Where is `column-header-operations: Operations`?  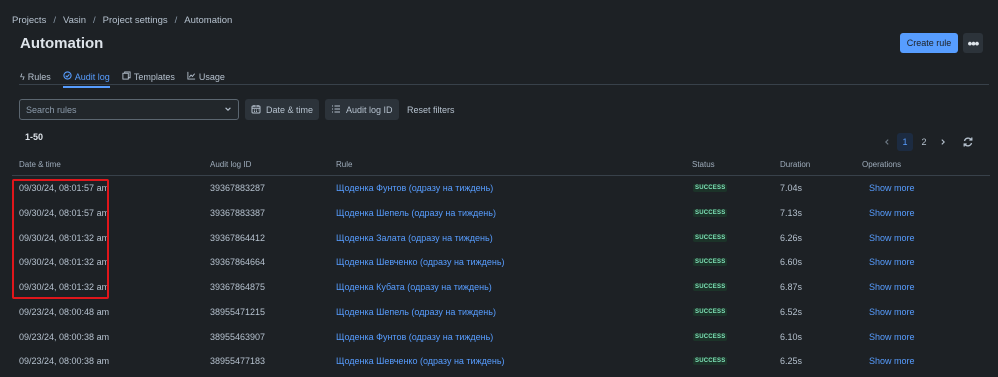
column-header-operations: Operations is located at coordinates (882, 164).